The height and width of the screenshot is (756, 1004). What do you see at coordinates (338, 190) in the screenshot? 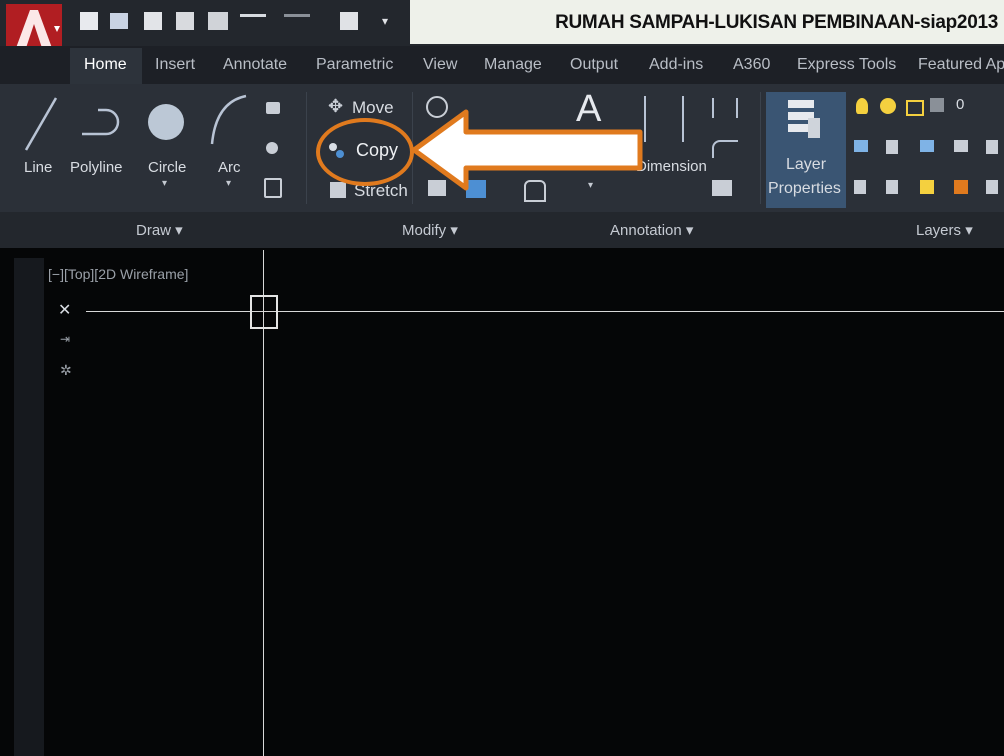
I see `stretch-icon` at bounding box center [338, 190].